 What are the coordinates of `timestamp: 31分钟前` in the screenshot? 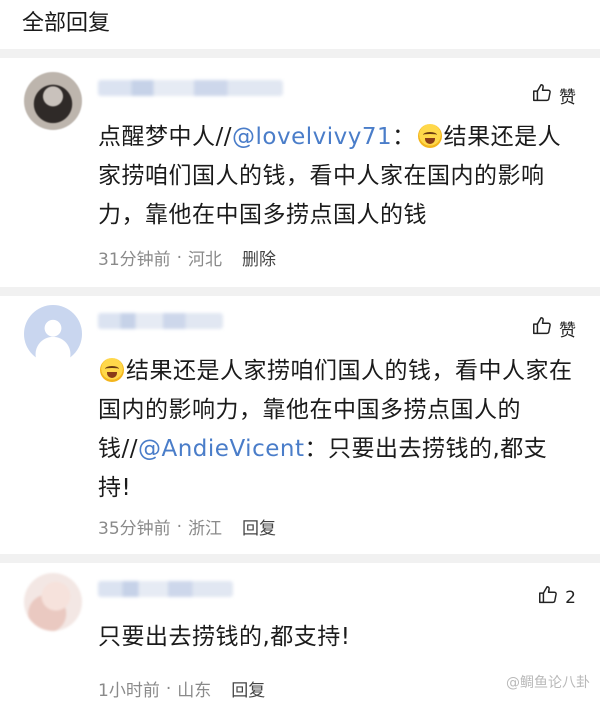 It's located at (134, 260).